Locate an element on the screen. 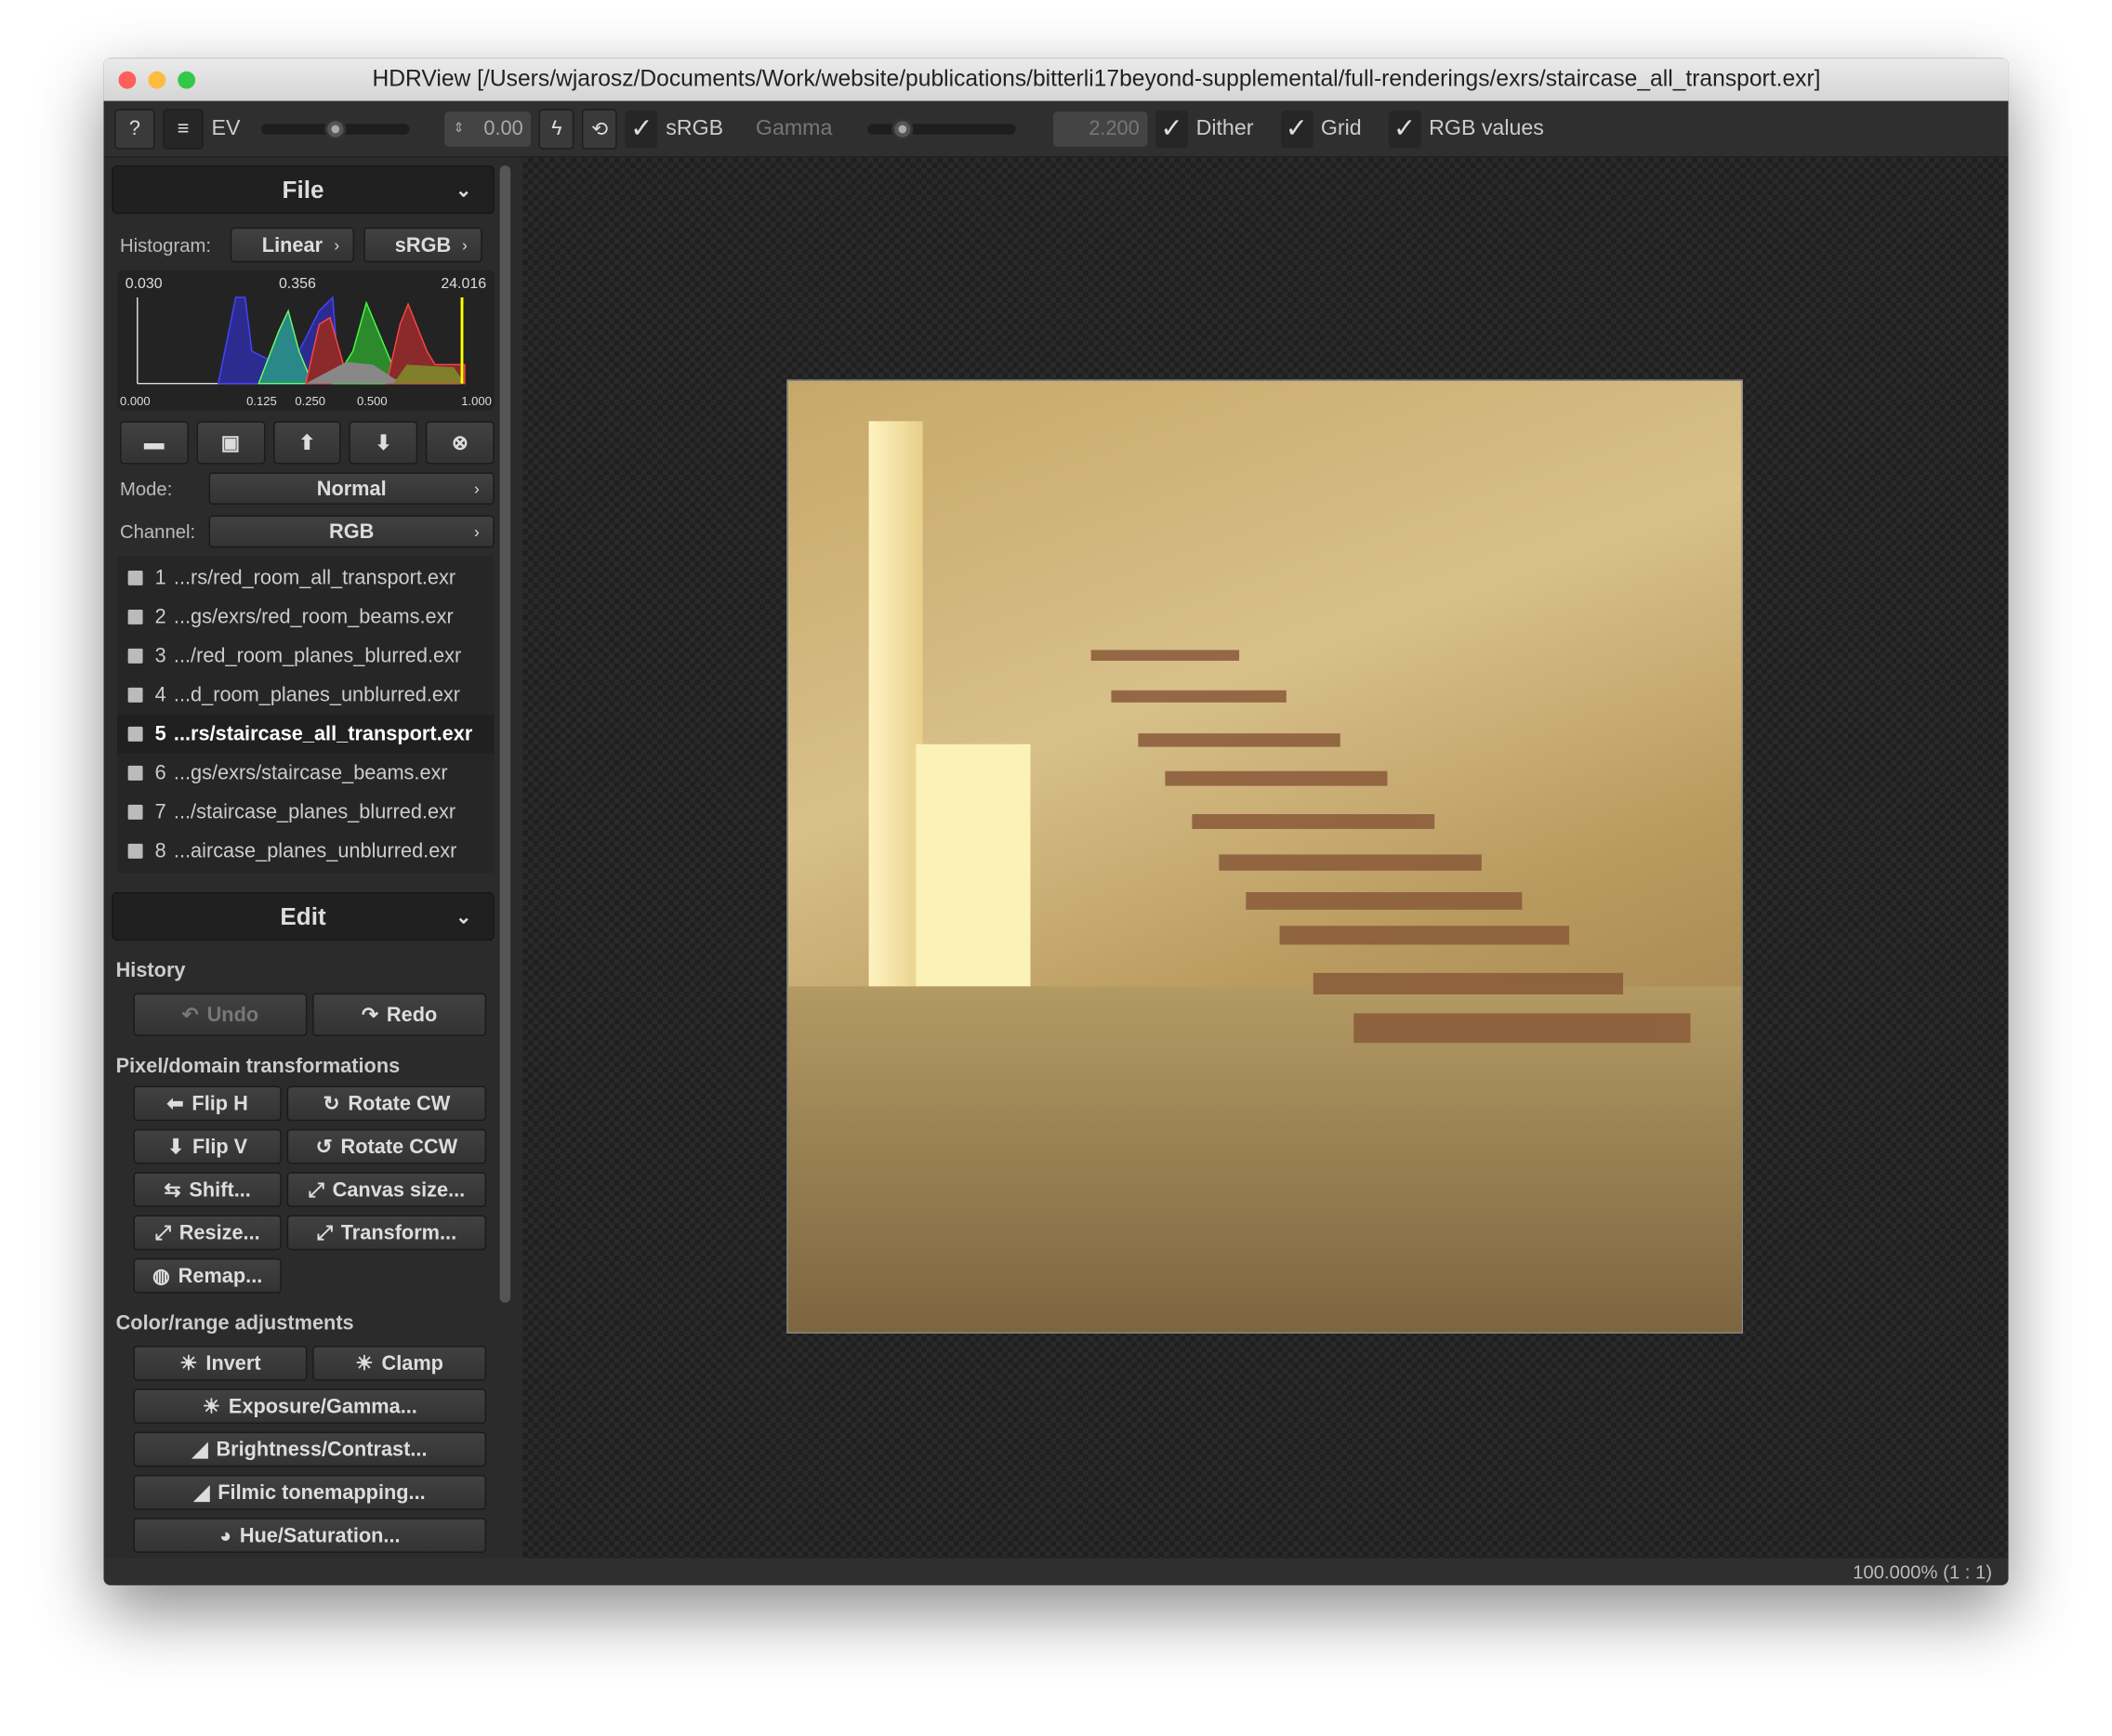 The image size is (2112, 1736). file-list-item: 4 ...d_room_planes_unblurred.exr is located at coordinates (306, 695).